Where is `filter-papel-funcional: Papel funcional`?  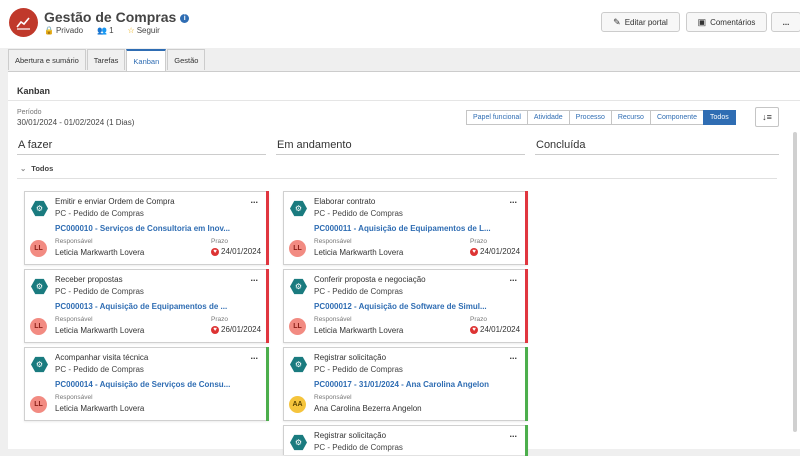
filter-papel-funcional: Papel funcional is located at coordinates (497, 117).